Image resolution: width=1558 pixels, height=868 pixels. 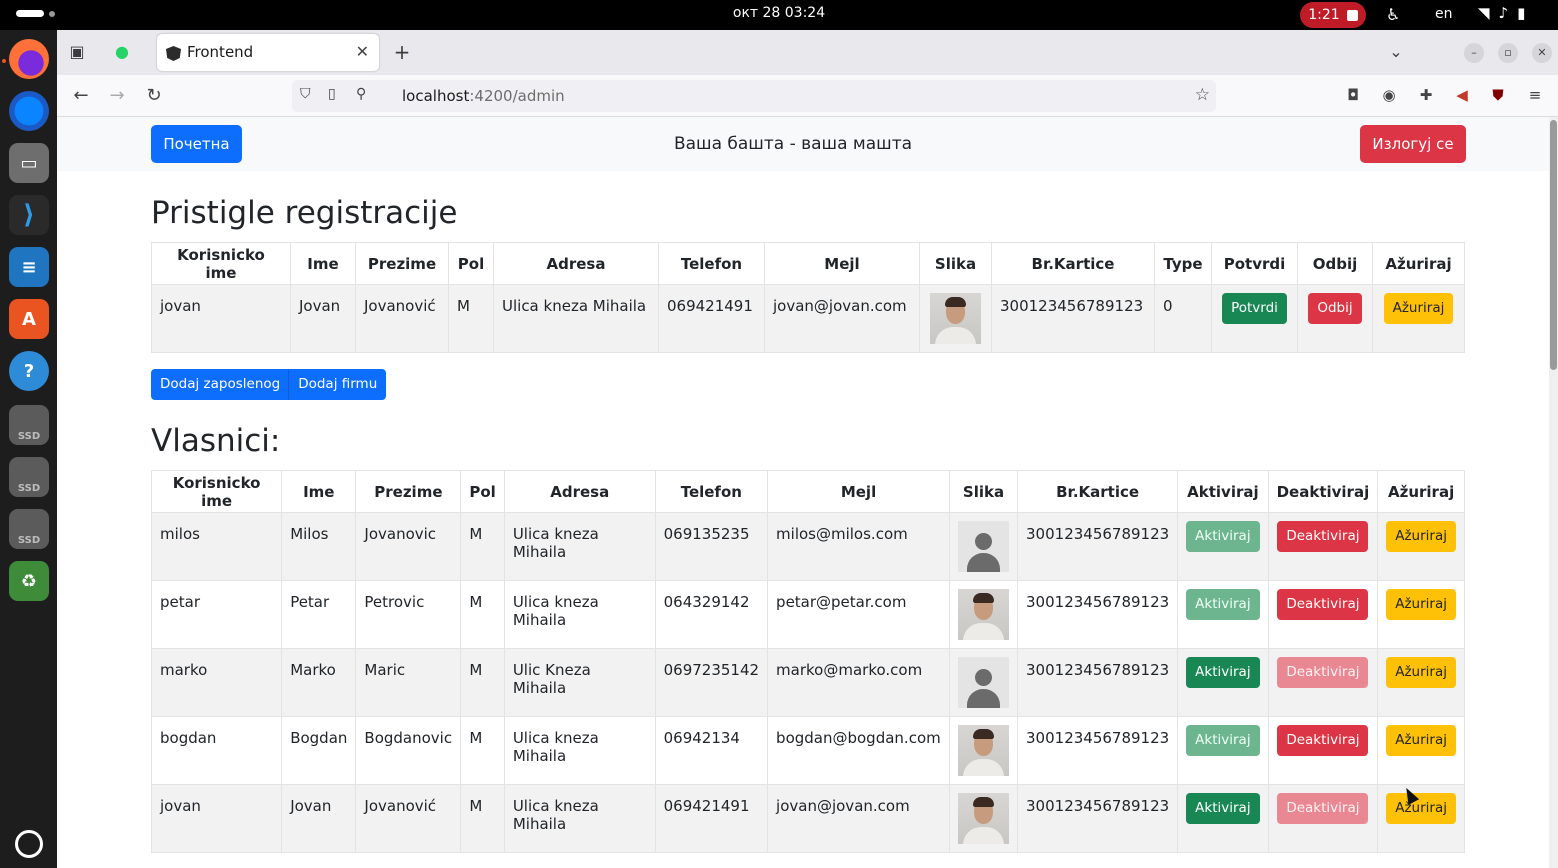 What do you see at coordinates (1353, 95) in the screenshot?
I see `pocket-icon: ◘` at bounding box center [1353, 95].